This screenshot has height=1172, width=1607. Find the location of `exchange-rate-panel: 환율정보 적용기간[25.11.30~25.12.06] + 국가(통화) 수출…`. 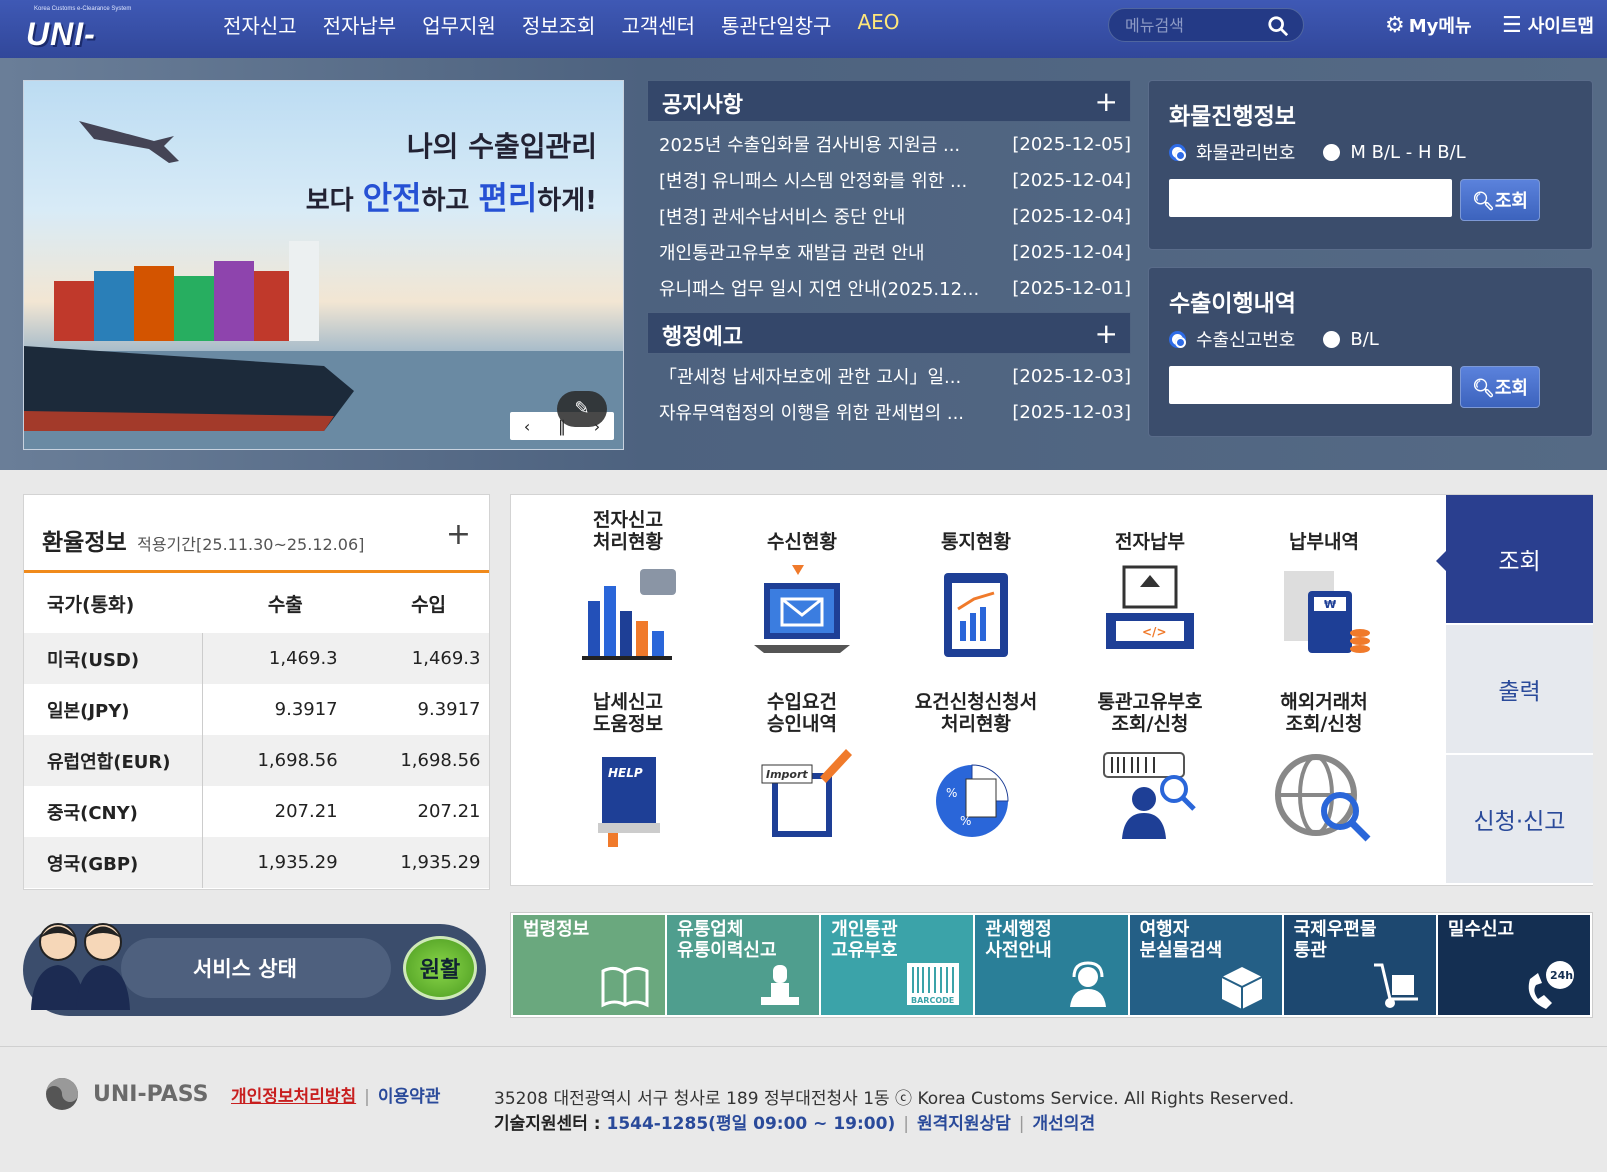

exchange-rate-panel: 환율정보 적용기간[25.11.30~25.12.06] + 국가(통화) 수출… is located at coordinates (256, 692).